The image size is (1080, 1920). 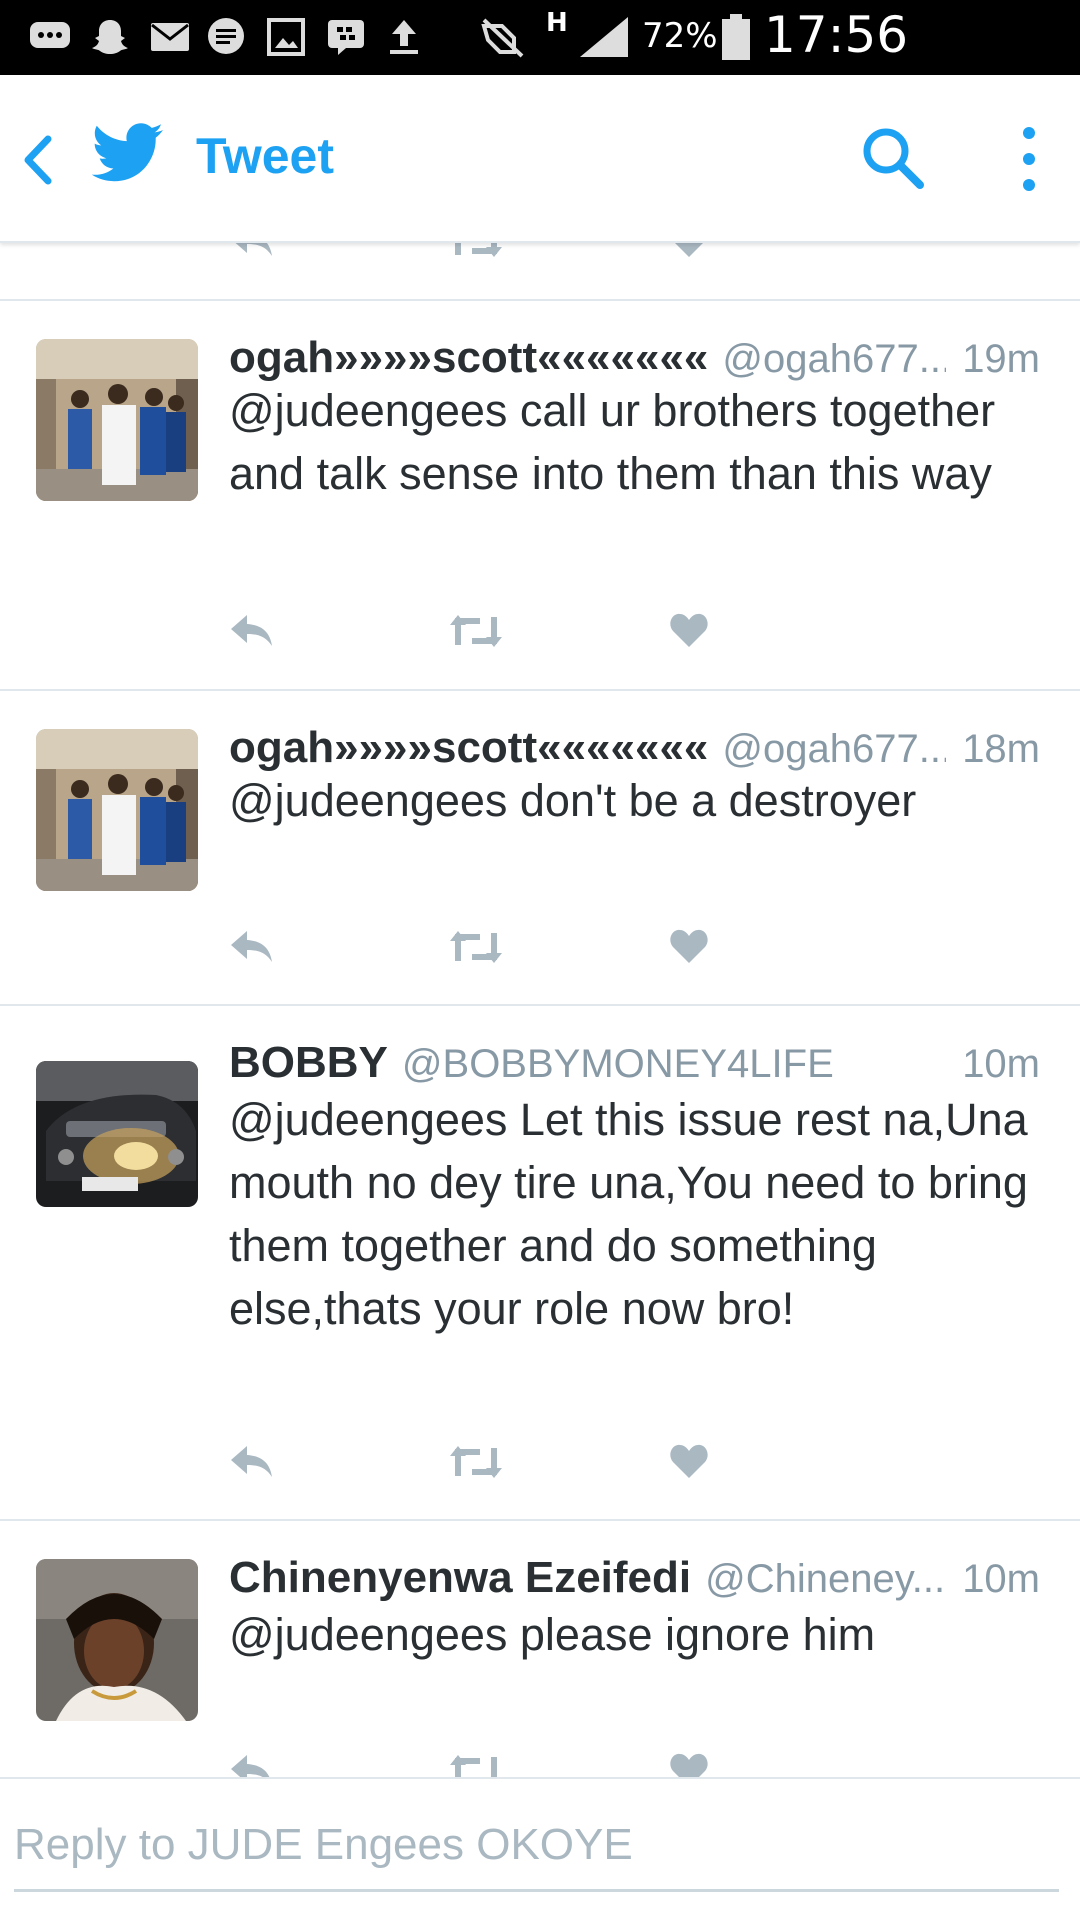 I want to click on snapchat-icon, so click(x=110, y=37).